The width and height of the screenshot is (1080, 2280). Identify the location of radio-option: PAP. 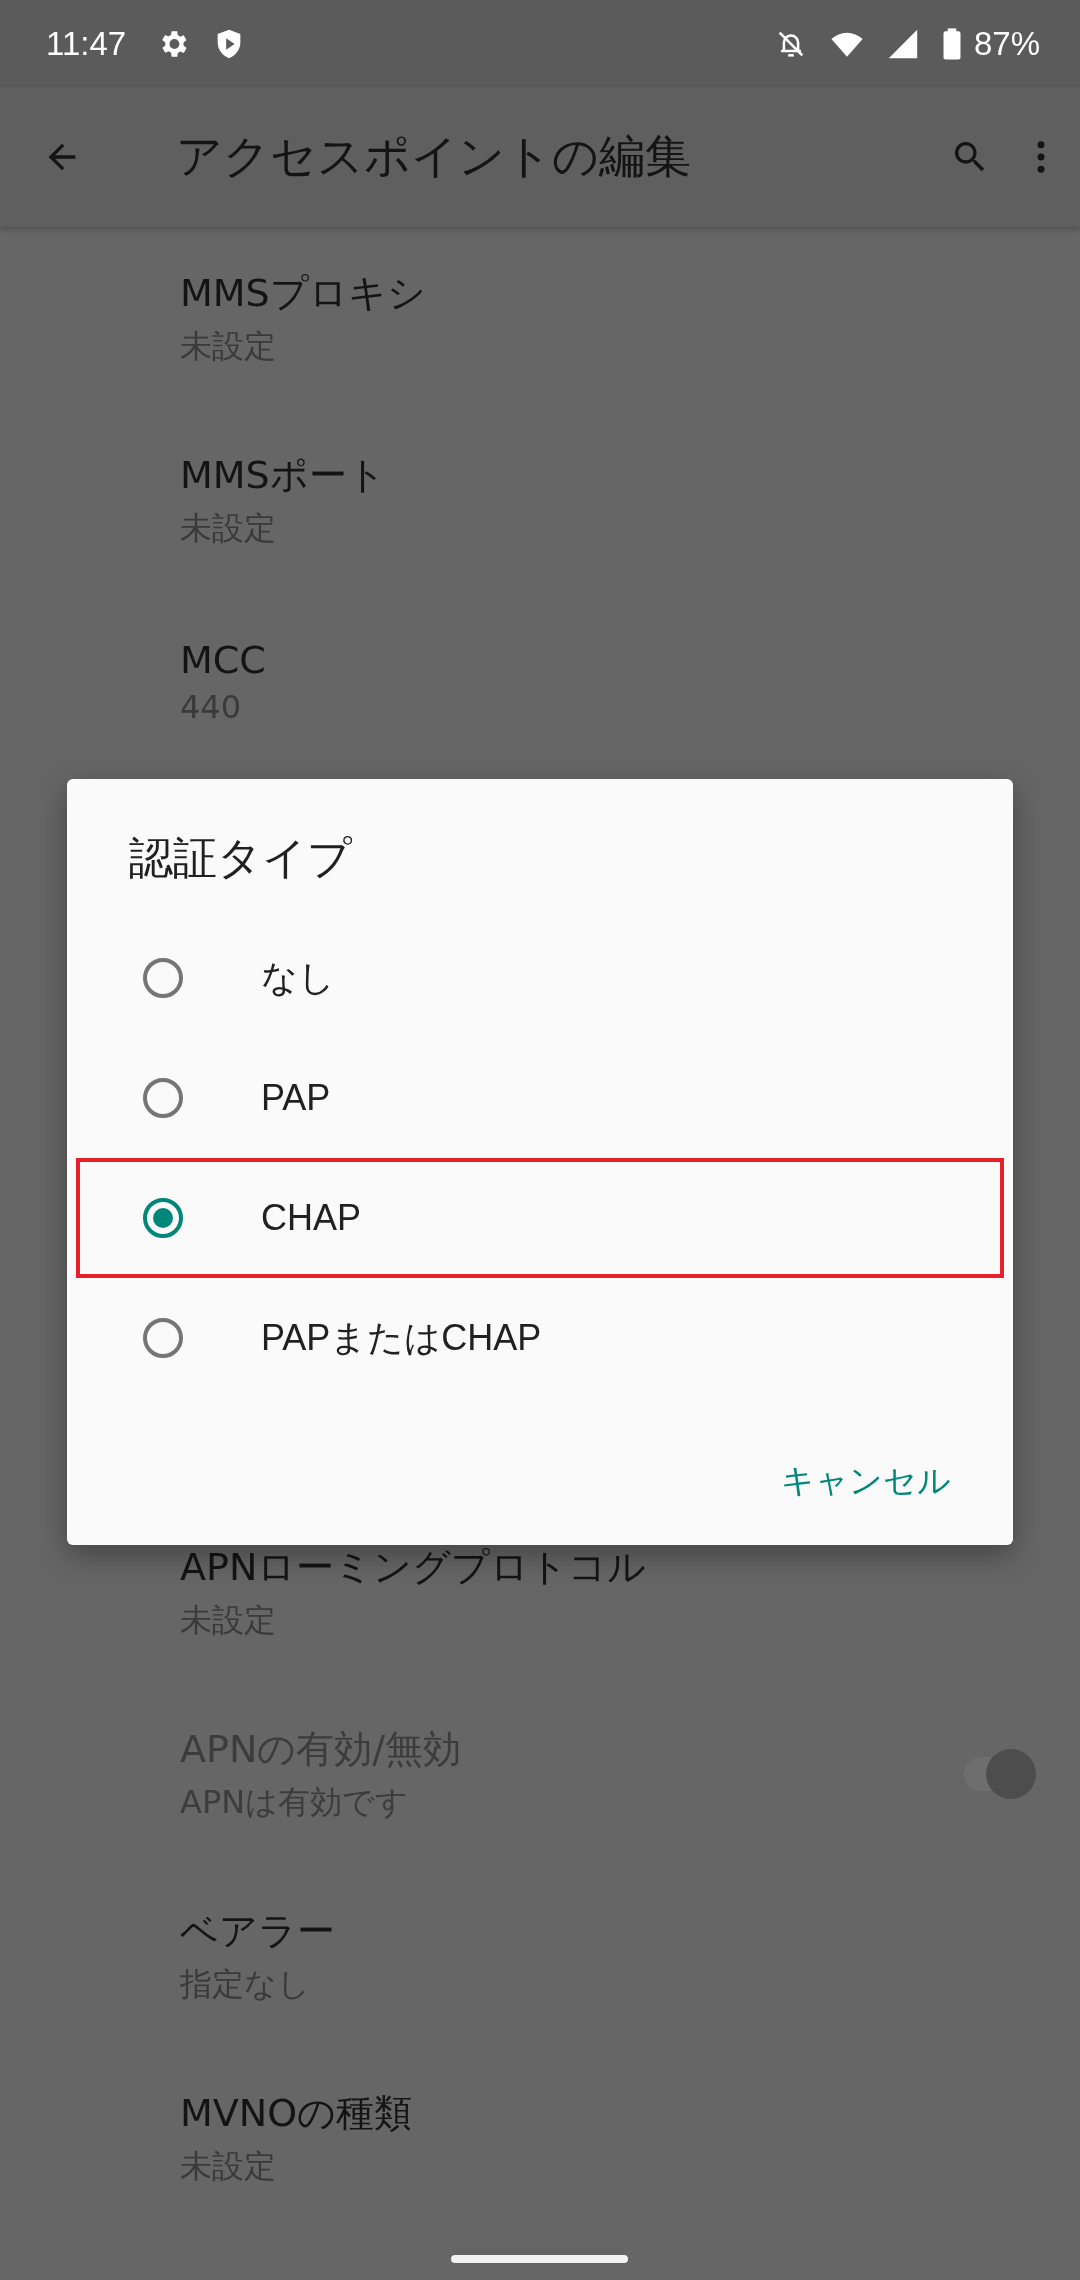
(540, 1098).